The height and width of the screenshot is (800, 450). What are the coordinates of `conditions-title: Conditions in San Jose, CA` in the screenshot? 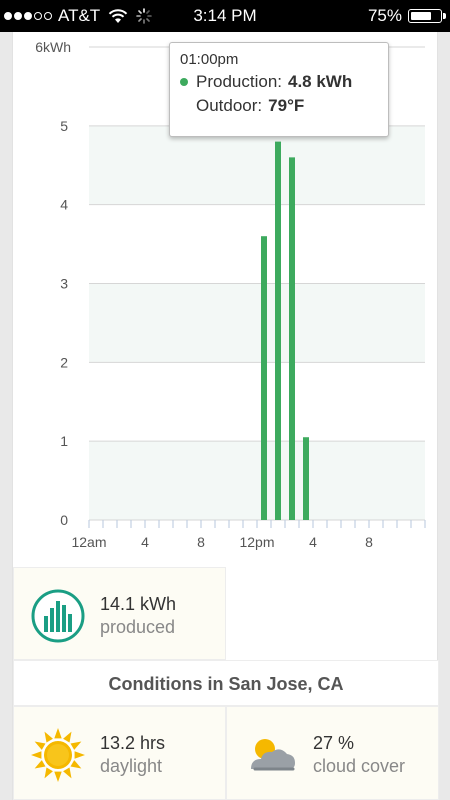 It's located at (226, 683).